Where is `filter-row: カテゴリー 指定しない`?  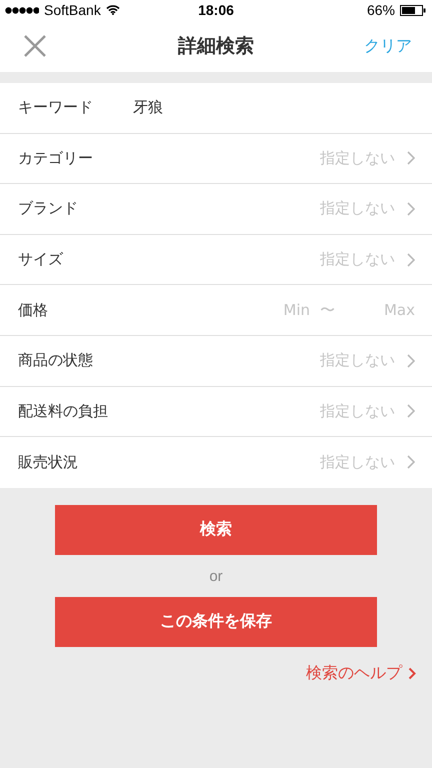 filter-row: カテゴリー 指定しない is located at coordinates (216, 159).